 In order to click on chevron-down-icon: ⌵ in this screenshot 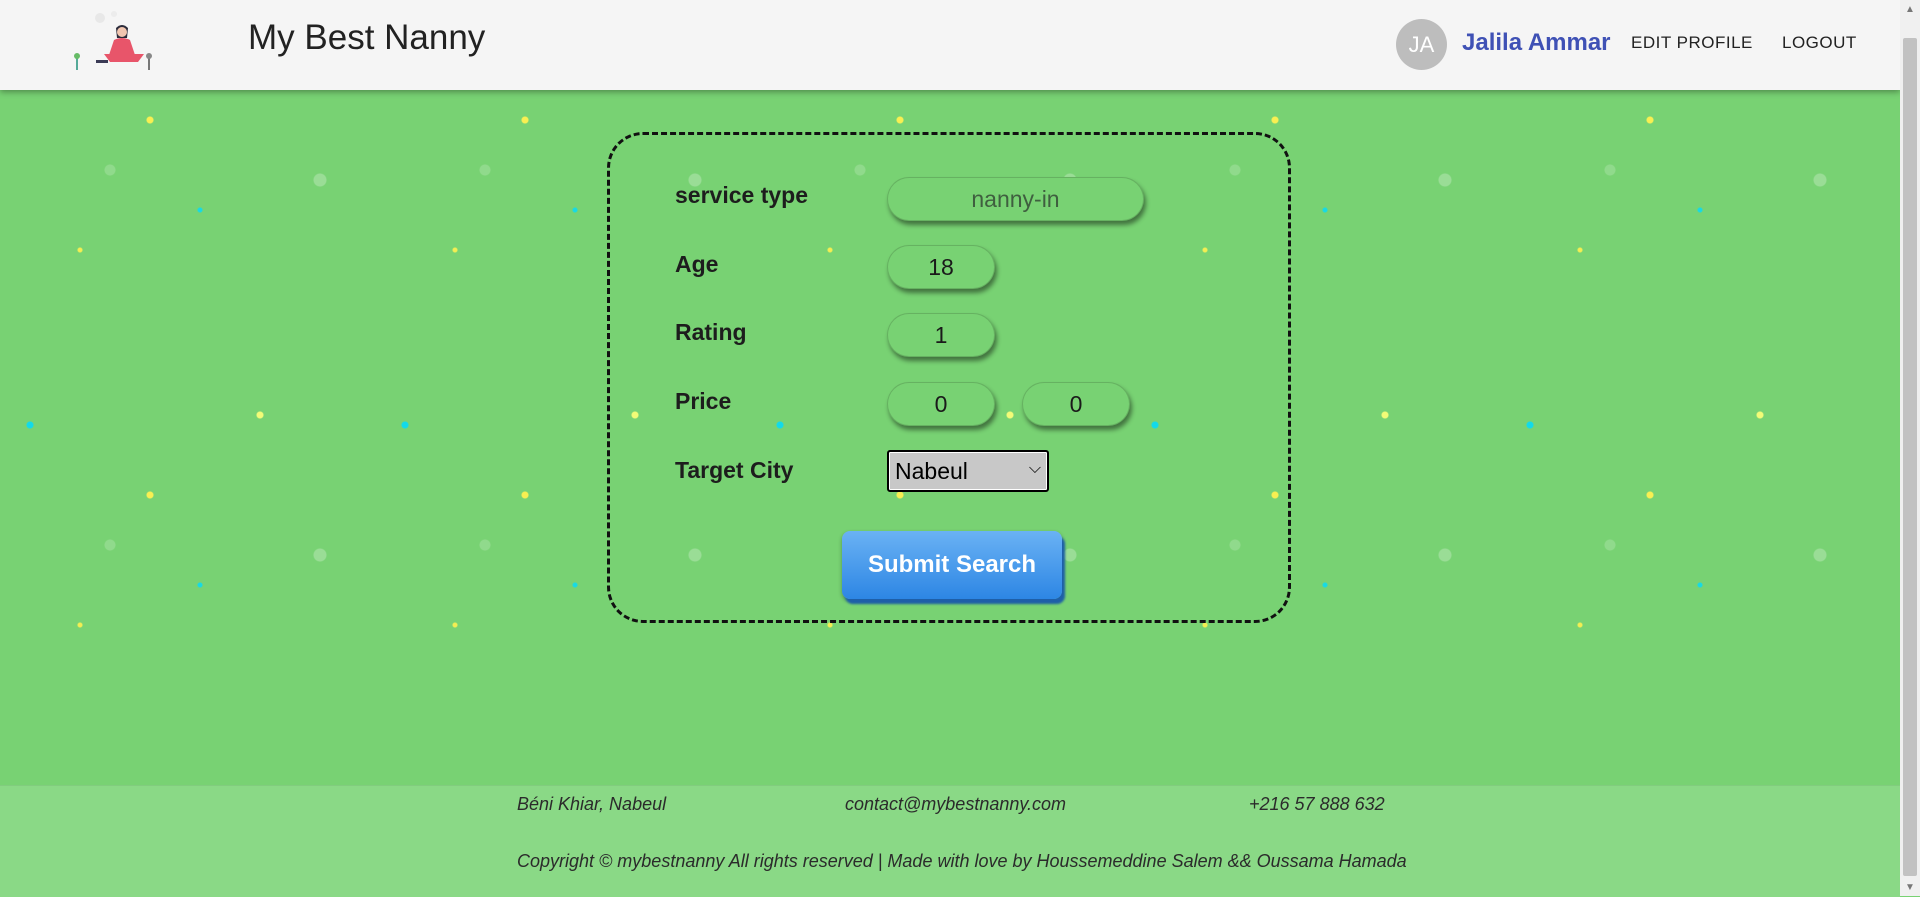, I will do `click(1034, 468)`.